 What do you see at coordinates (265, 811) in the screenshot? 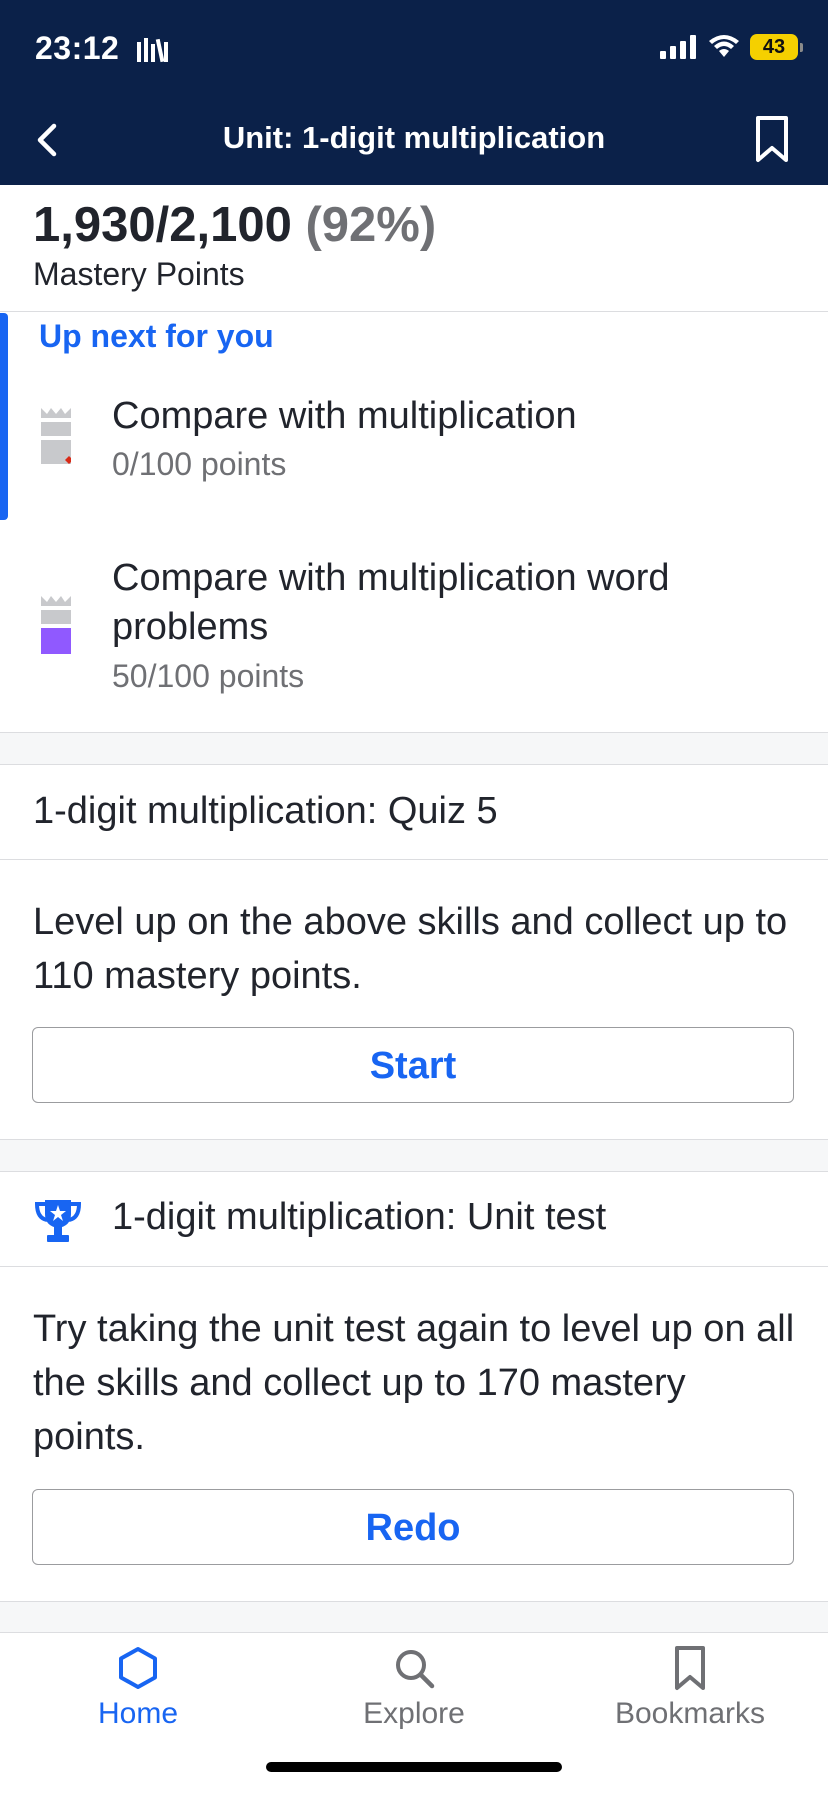
I see `quiz-title: 1-digit multiplication: Quiz 5` at bounding box center [265, 811].